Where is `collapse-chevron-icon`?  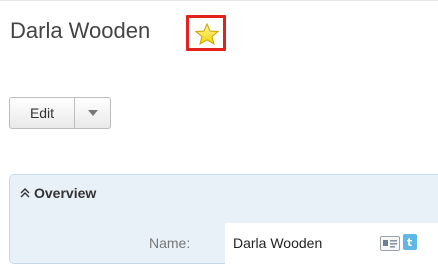
collapse-chevron-icon is located at coordinates (25, 193).